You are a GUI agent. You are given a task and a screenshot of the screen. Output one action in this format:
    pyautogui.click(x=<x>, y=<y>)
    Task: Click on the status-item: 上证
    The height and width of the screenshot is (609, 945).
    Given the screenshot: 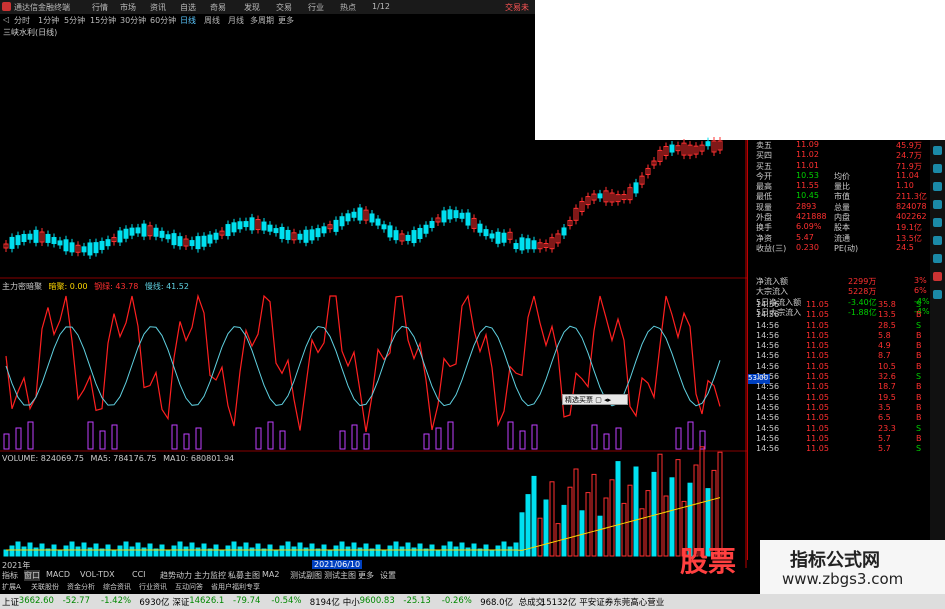 What is the action you would take?
    pyautogui.click(x=11, y=603)
    